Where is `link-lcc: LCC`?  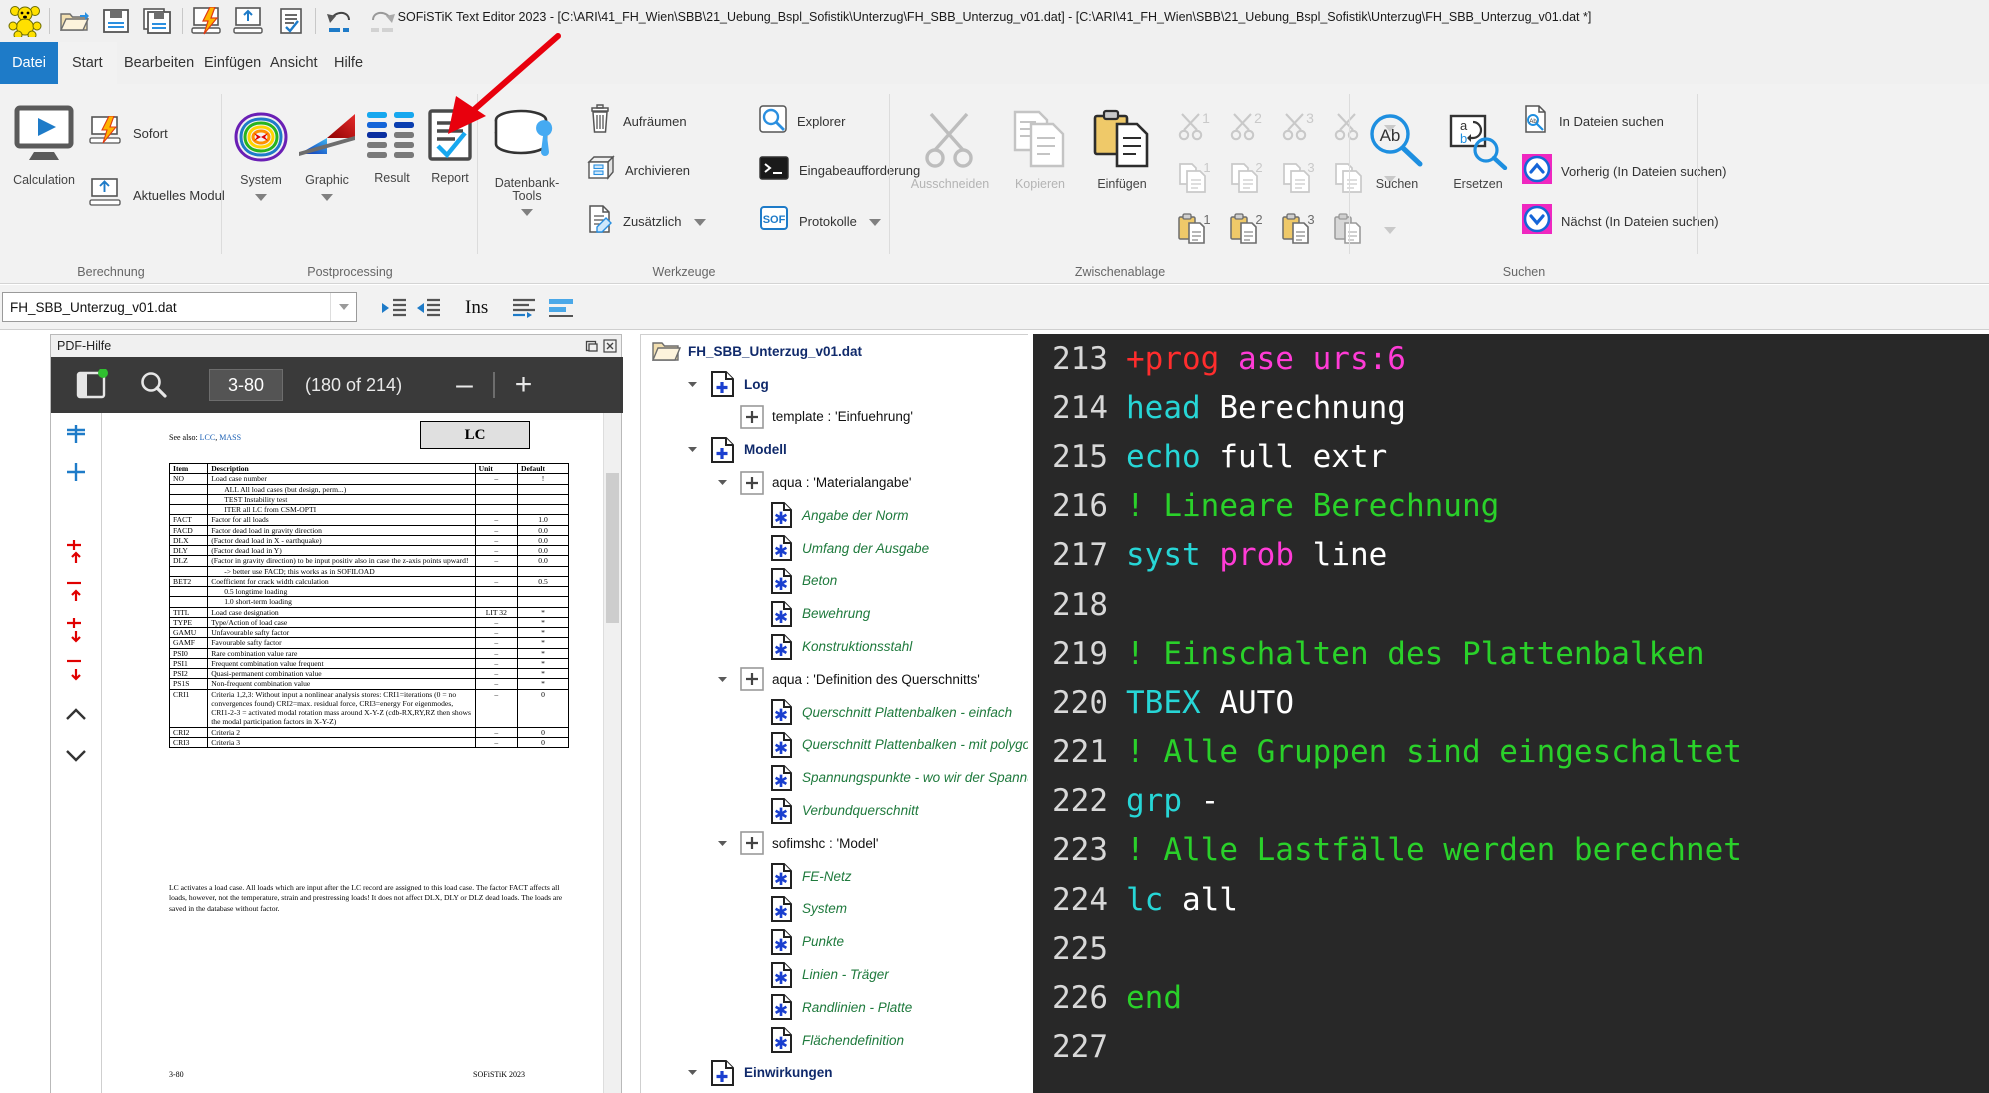 link-lcc: LCC is located at coordinates (208, 437).